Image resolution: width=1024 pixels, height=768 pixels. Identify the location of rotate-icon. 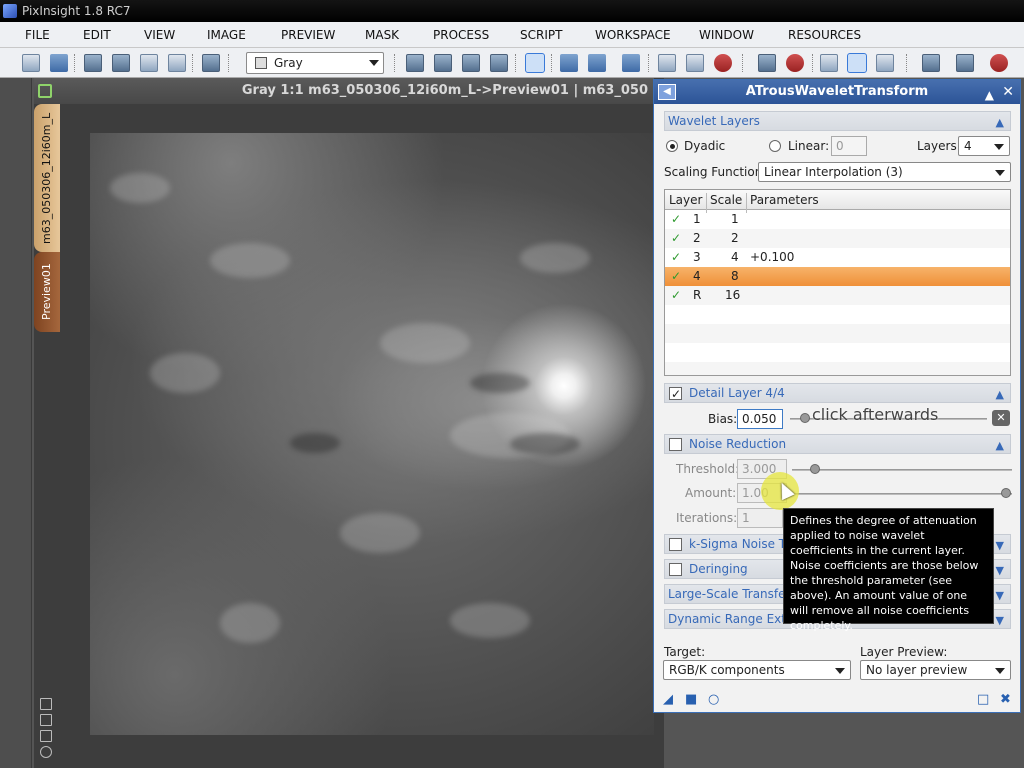
(631, 63).